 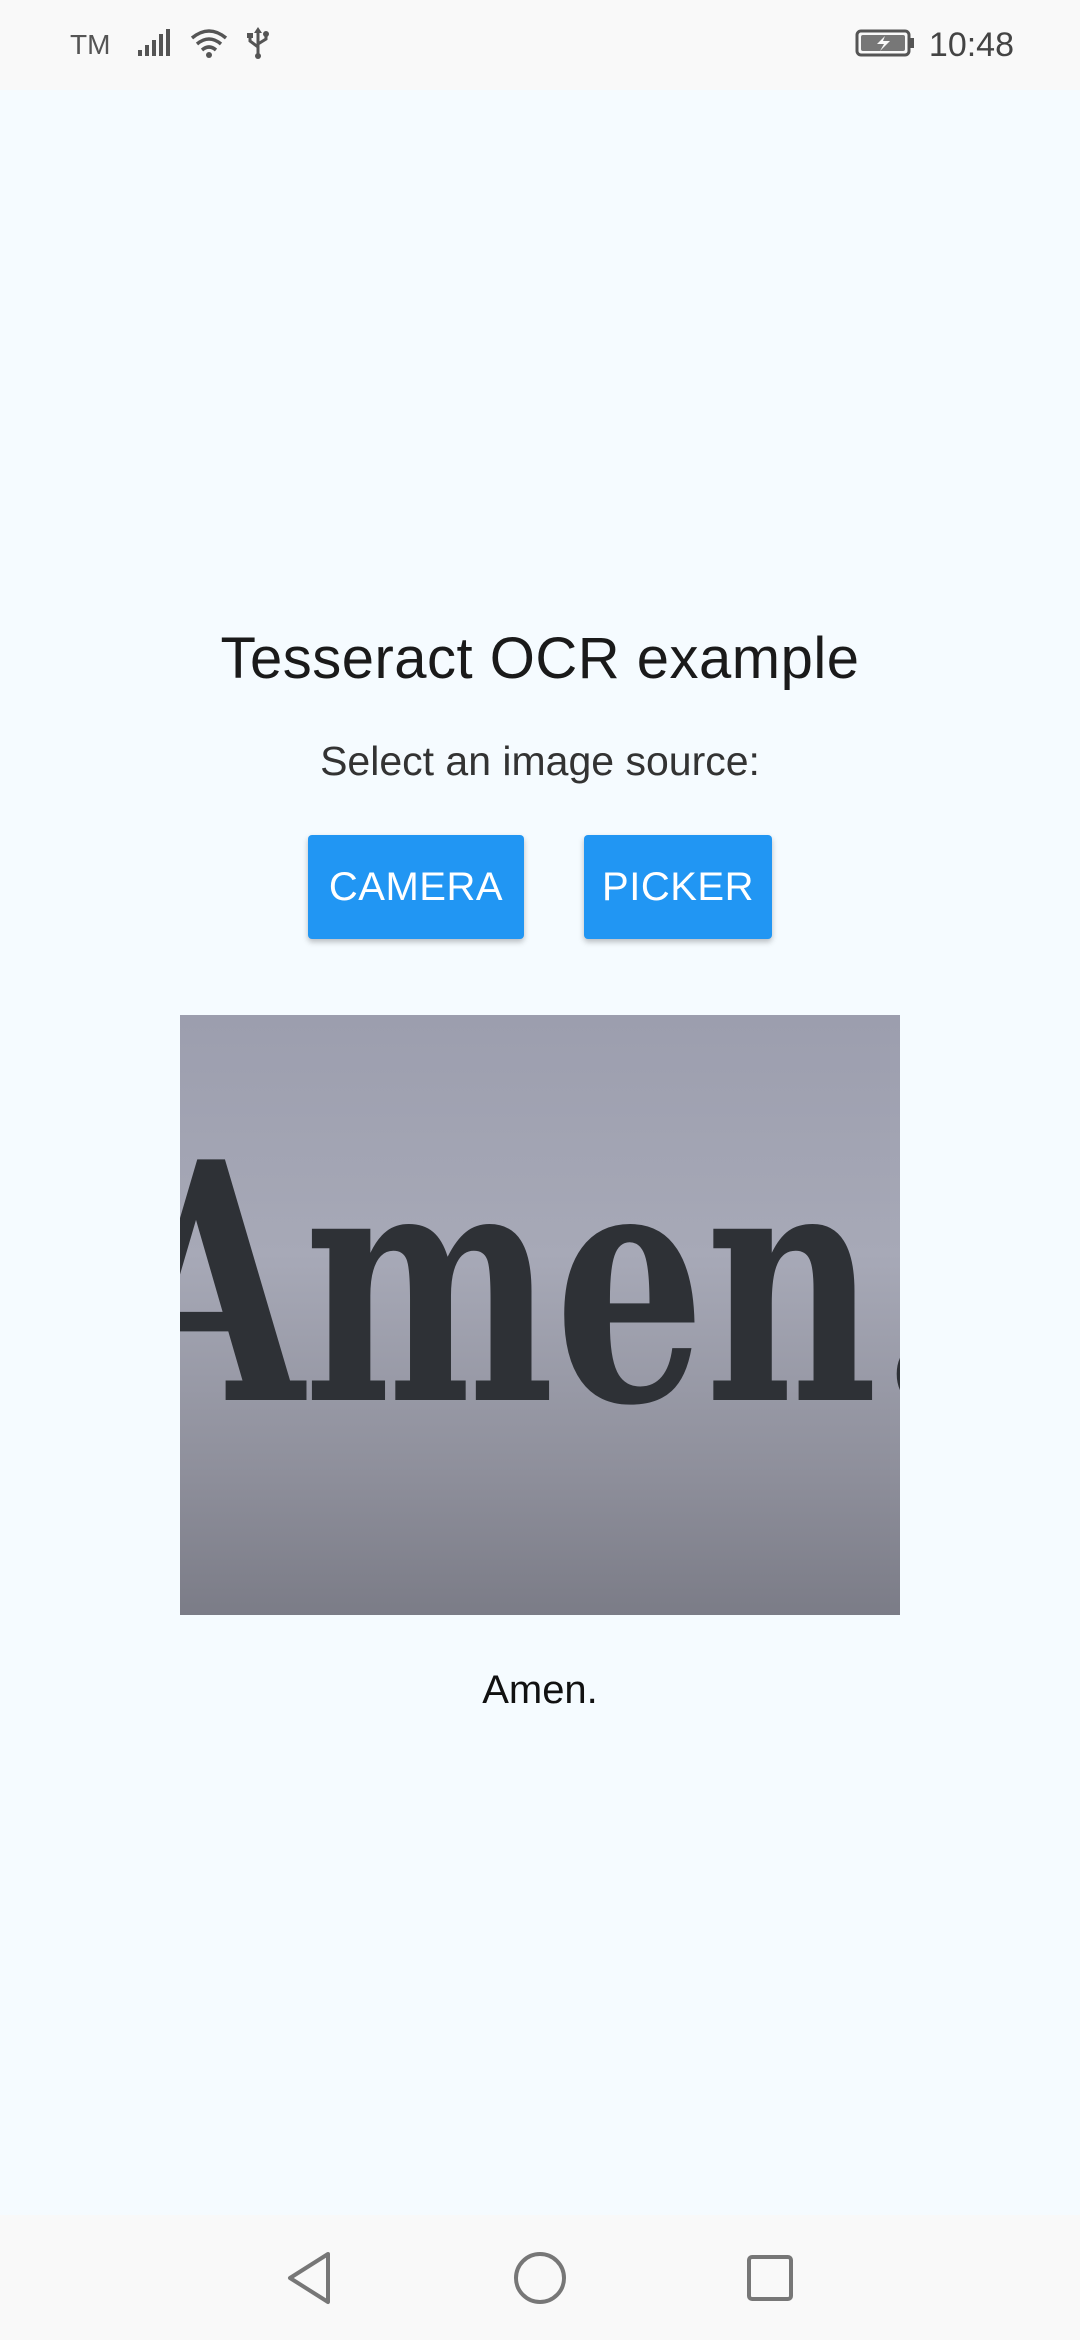 I want to click on status-bar: TM 10:48, so click(x=540, y=45).